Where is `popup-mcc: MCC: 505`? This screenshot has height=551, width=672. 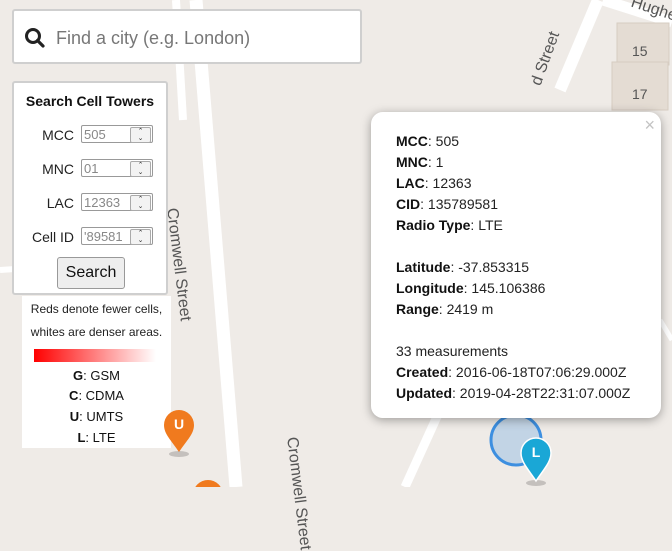
popup-mcc: MCC: 505 is located at coordinates (428, 141).